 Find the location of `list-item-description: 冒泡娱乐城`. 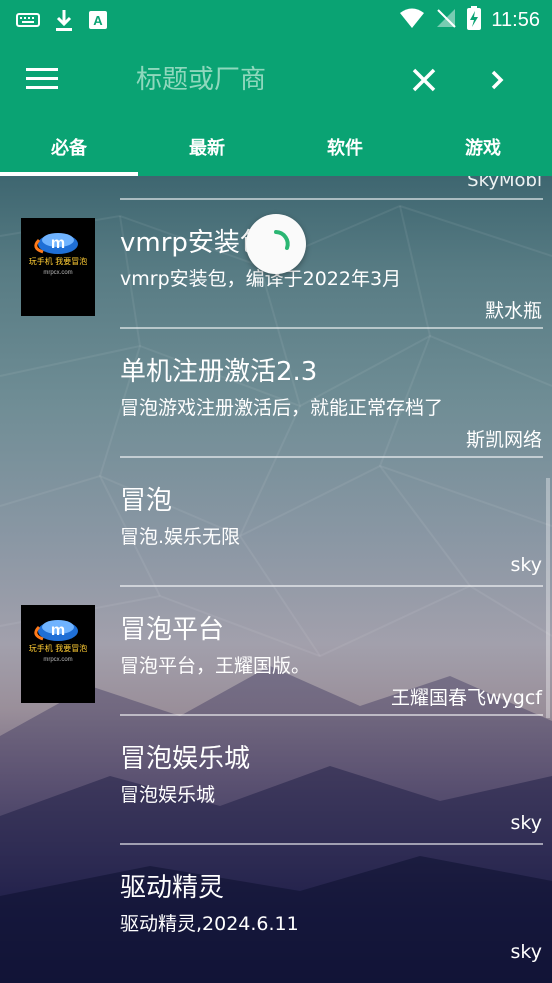

list-item-description: 冒泡娱乐城 is located at coordinates (168, 795).